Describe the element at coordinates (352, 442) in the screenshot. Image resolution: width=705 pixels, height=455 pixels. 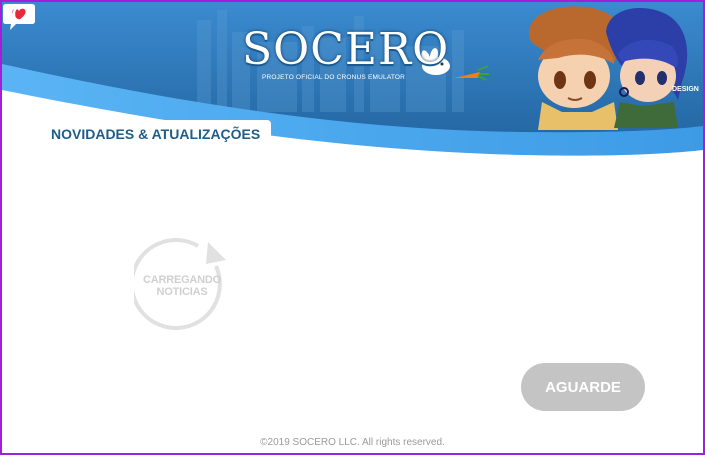
I see `footer-copyright: ©2019 SOCERO LLC. All rights reserved.` at that location.